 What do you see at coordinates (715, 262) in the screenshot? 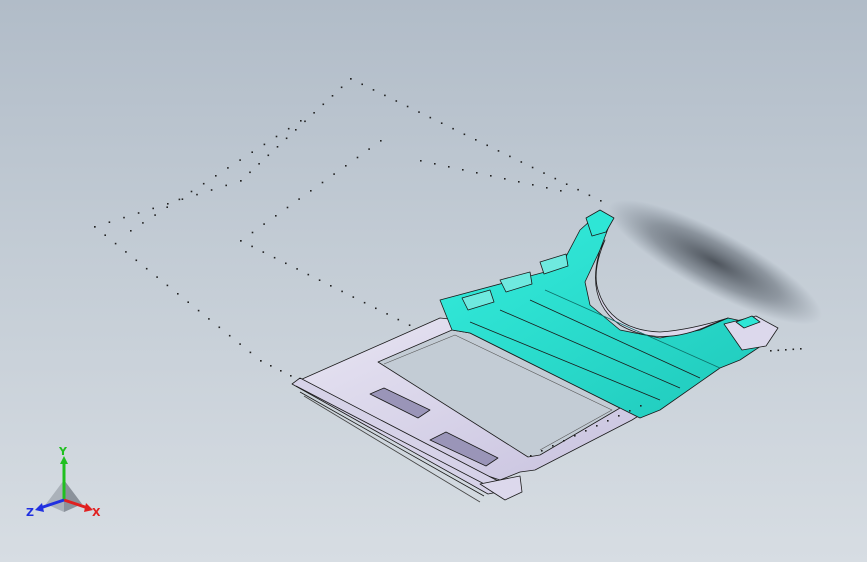
I see `model-shadow` at bounding box center [715, 262].